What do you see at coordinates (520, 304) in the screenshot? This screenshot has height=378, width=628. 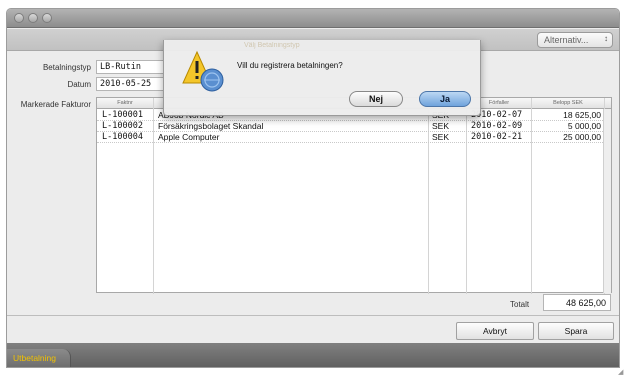 I see `total-label: Totalt` at bounding box center [520, 304].